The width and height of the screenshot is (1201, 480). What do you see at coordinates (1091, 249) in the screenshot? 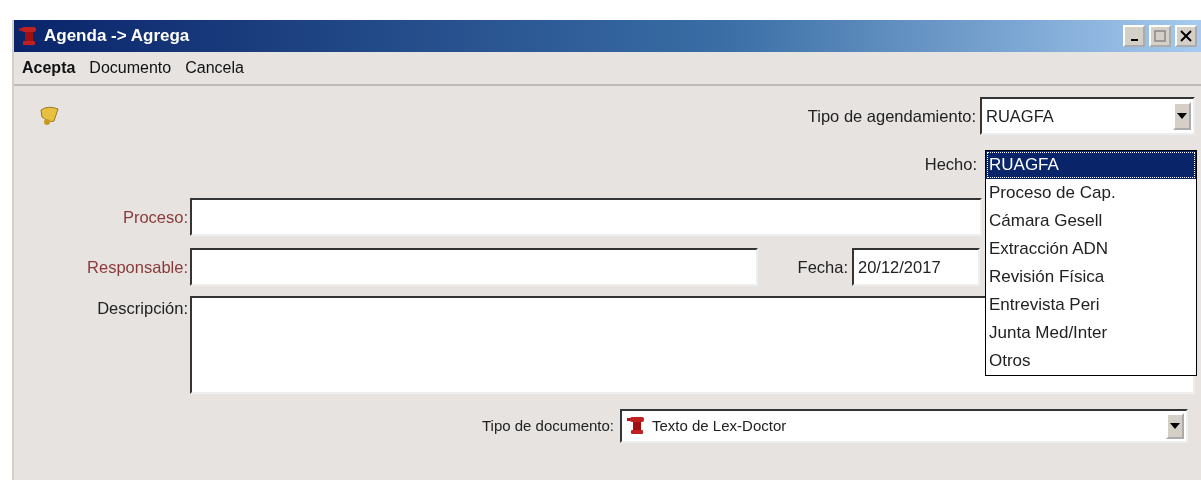
I see `dropdown-option: Extracción ADN` at bounding box center [1091, 249].